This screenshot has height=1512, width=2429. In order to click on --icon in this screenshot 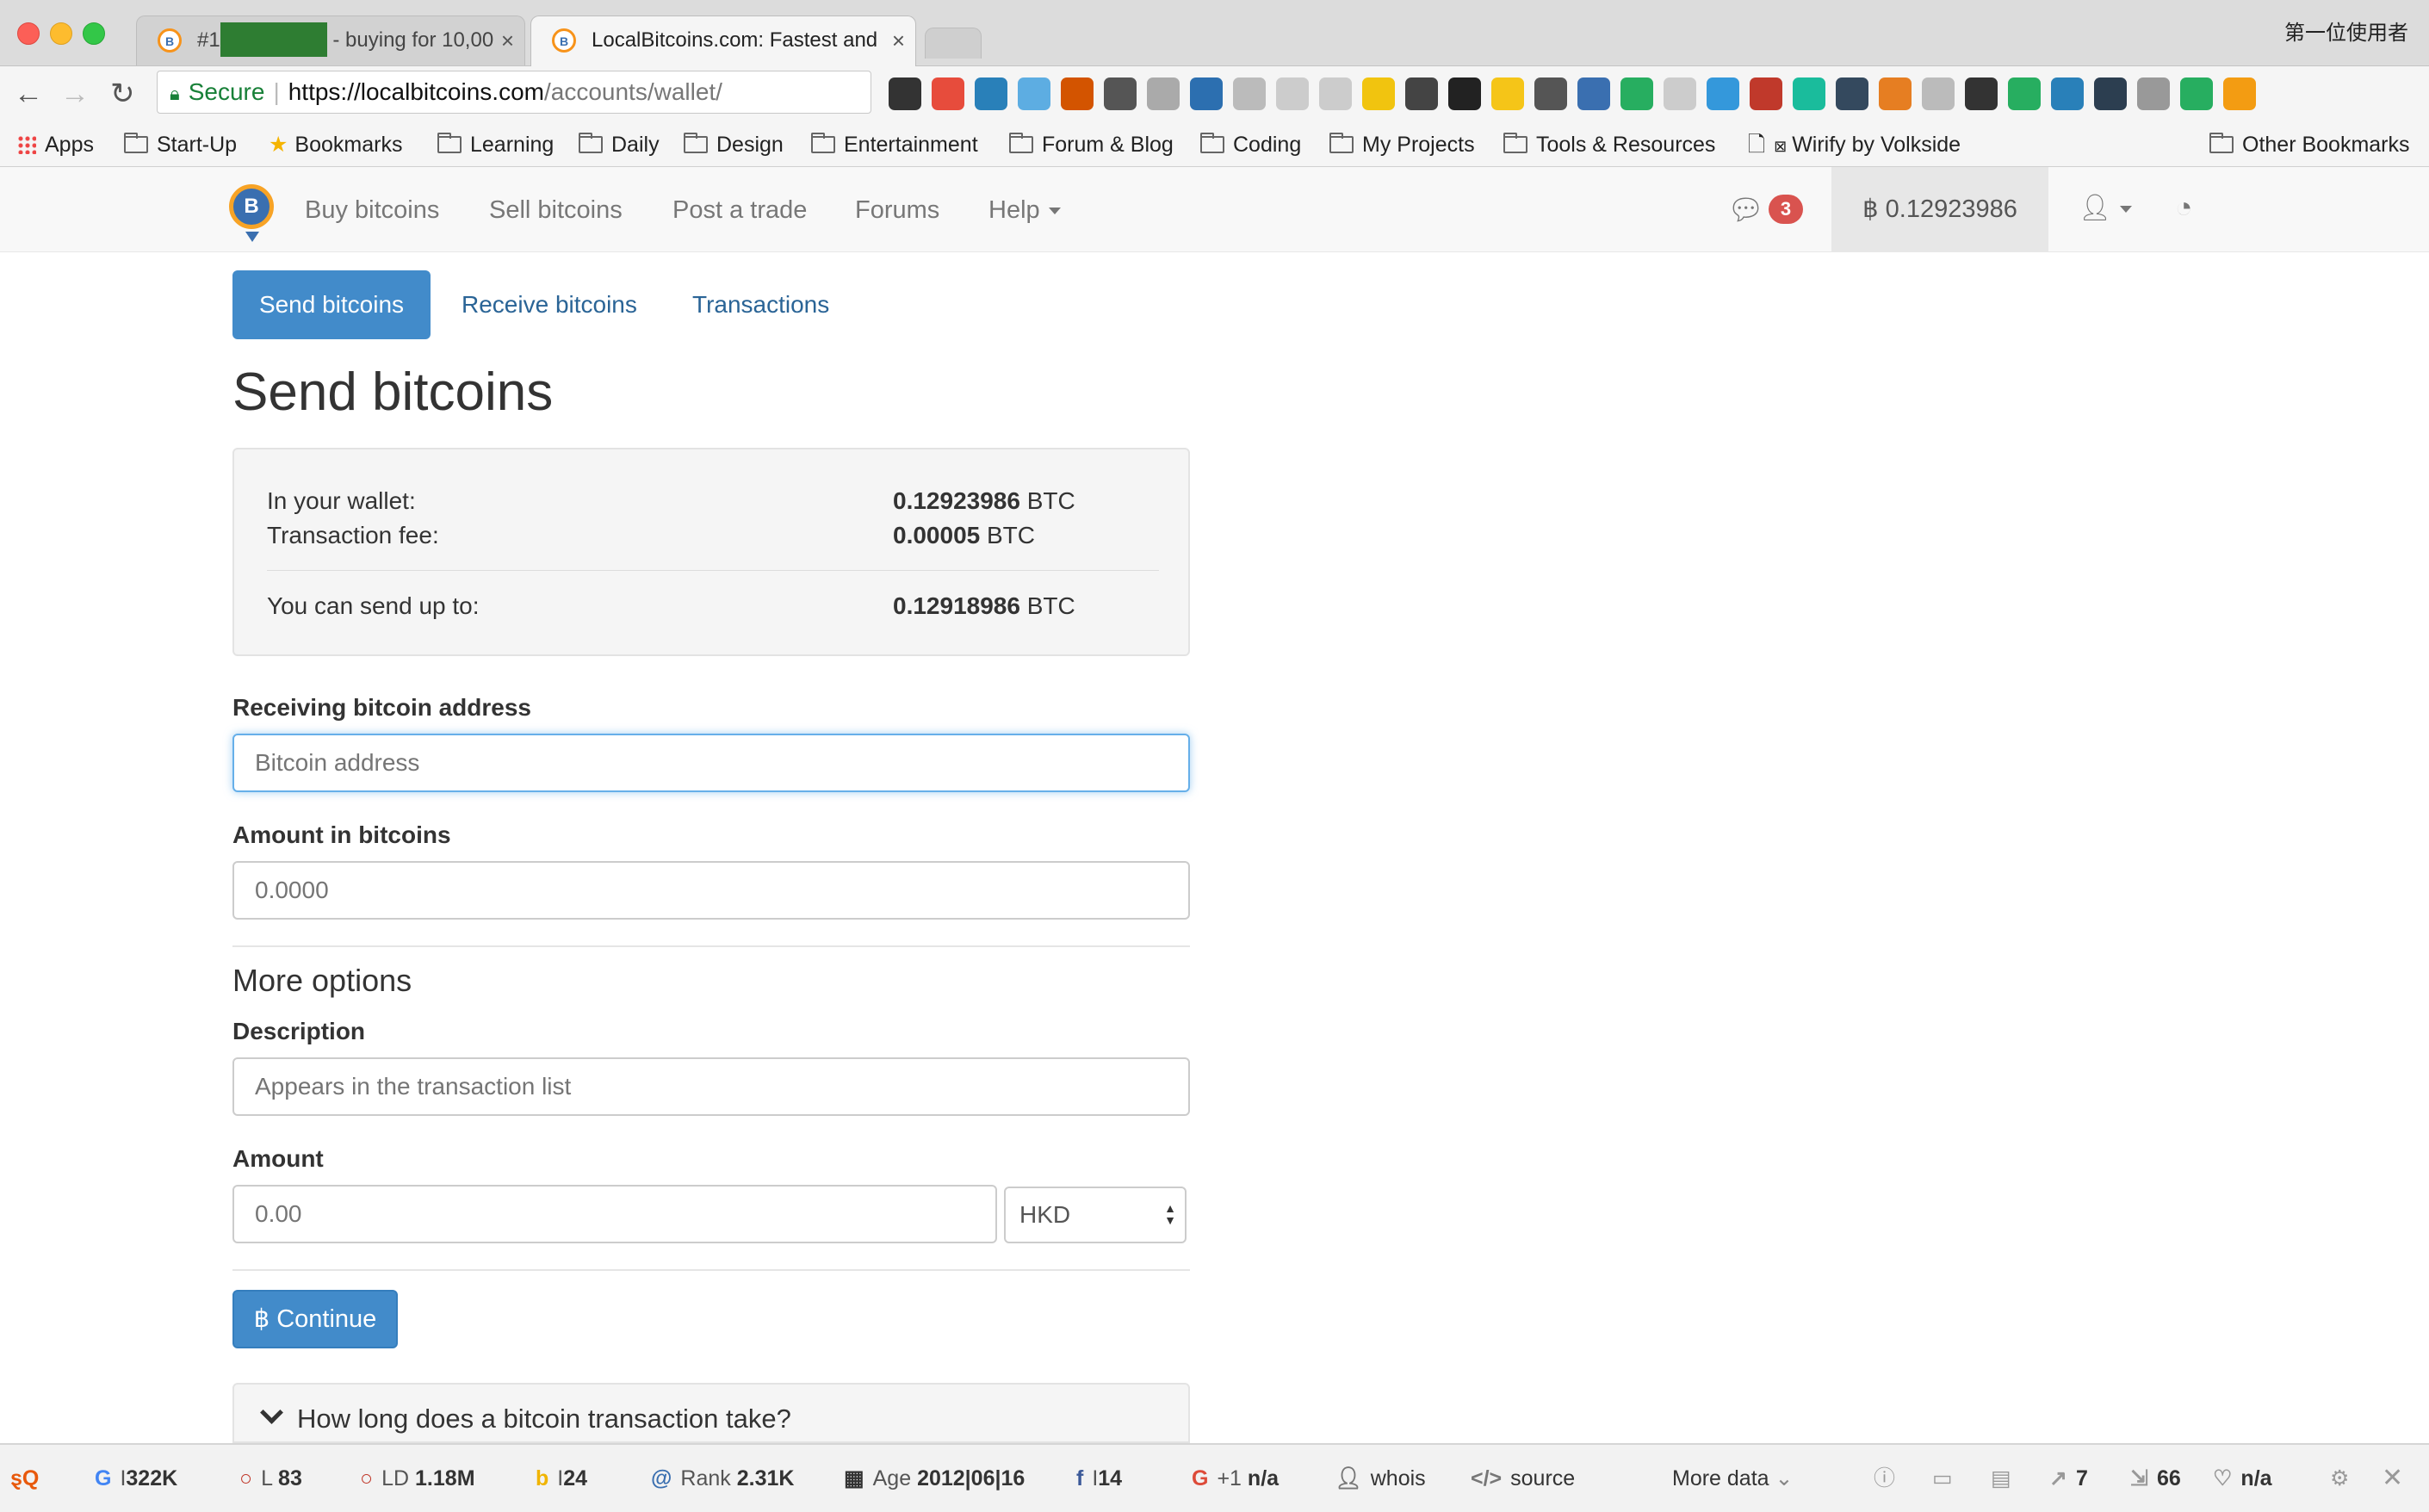, I will do `click(2239, 93)`.